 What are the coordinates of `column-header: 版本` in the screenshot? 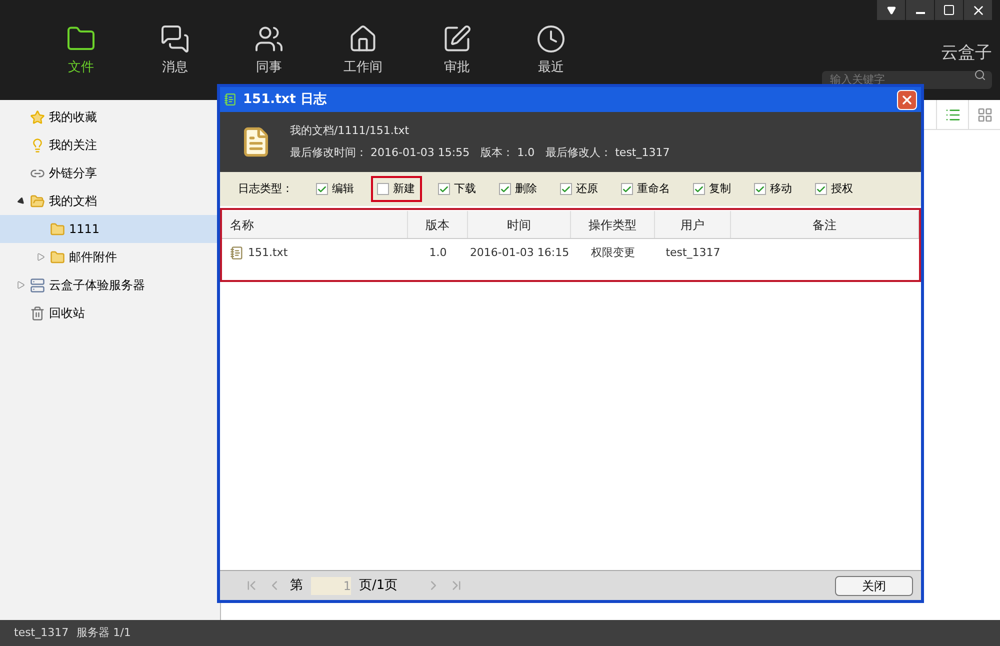 It's located at (438, 224).